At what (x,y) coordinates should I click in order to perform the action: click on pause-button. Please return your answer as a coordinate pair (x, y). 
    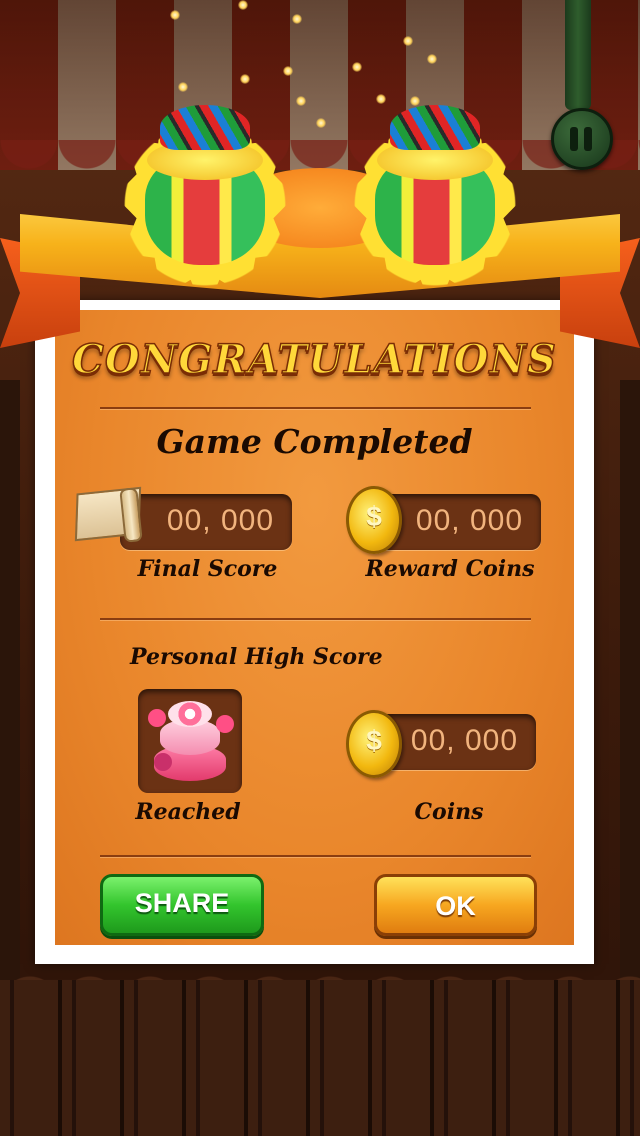
    Looking at the image, I should click on (582, 139).